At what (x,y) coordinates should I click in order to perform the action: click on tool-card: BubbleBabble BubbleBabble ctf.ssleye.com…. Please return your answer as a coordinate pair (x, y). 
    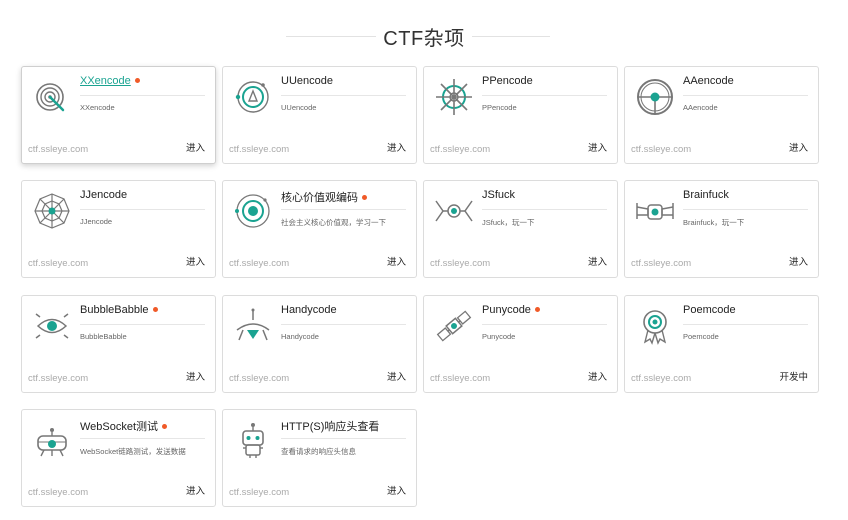
    Looking at the image, I should click on (118, 344).